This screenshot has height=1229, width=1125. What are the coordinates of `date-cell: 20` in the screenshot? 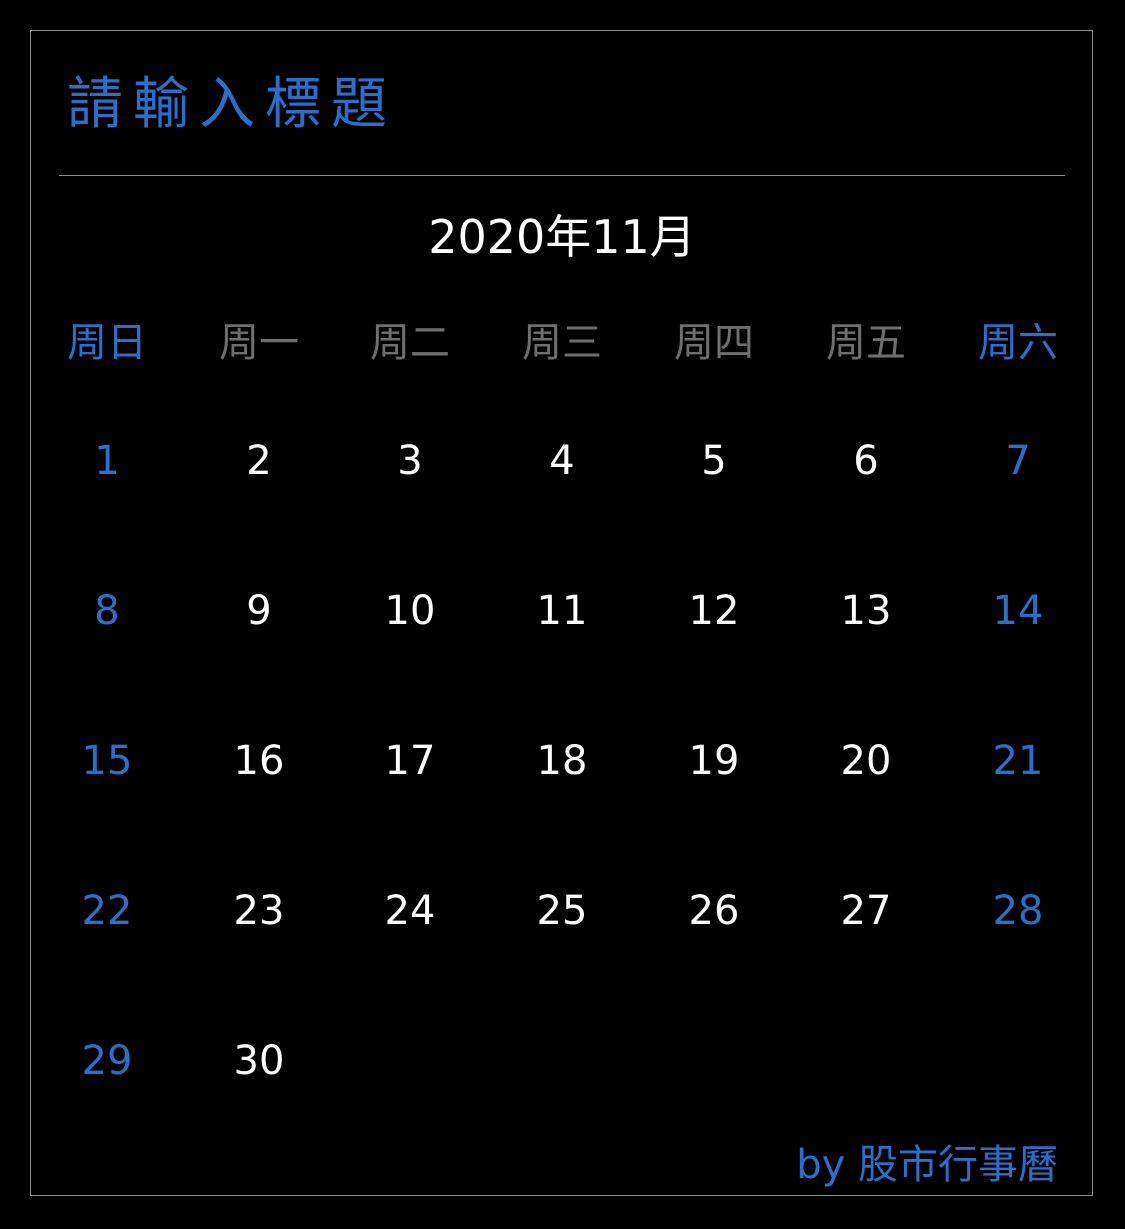 It's located at (866, 761).